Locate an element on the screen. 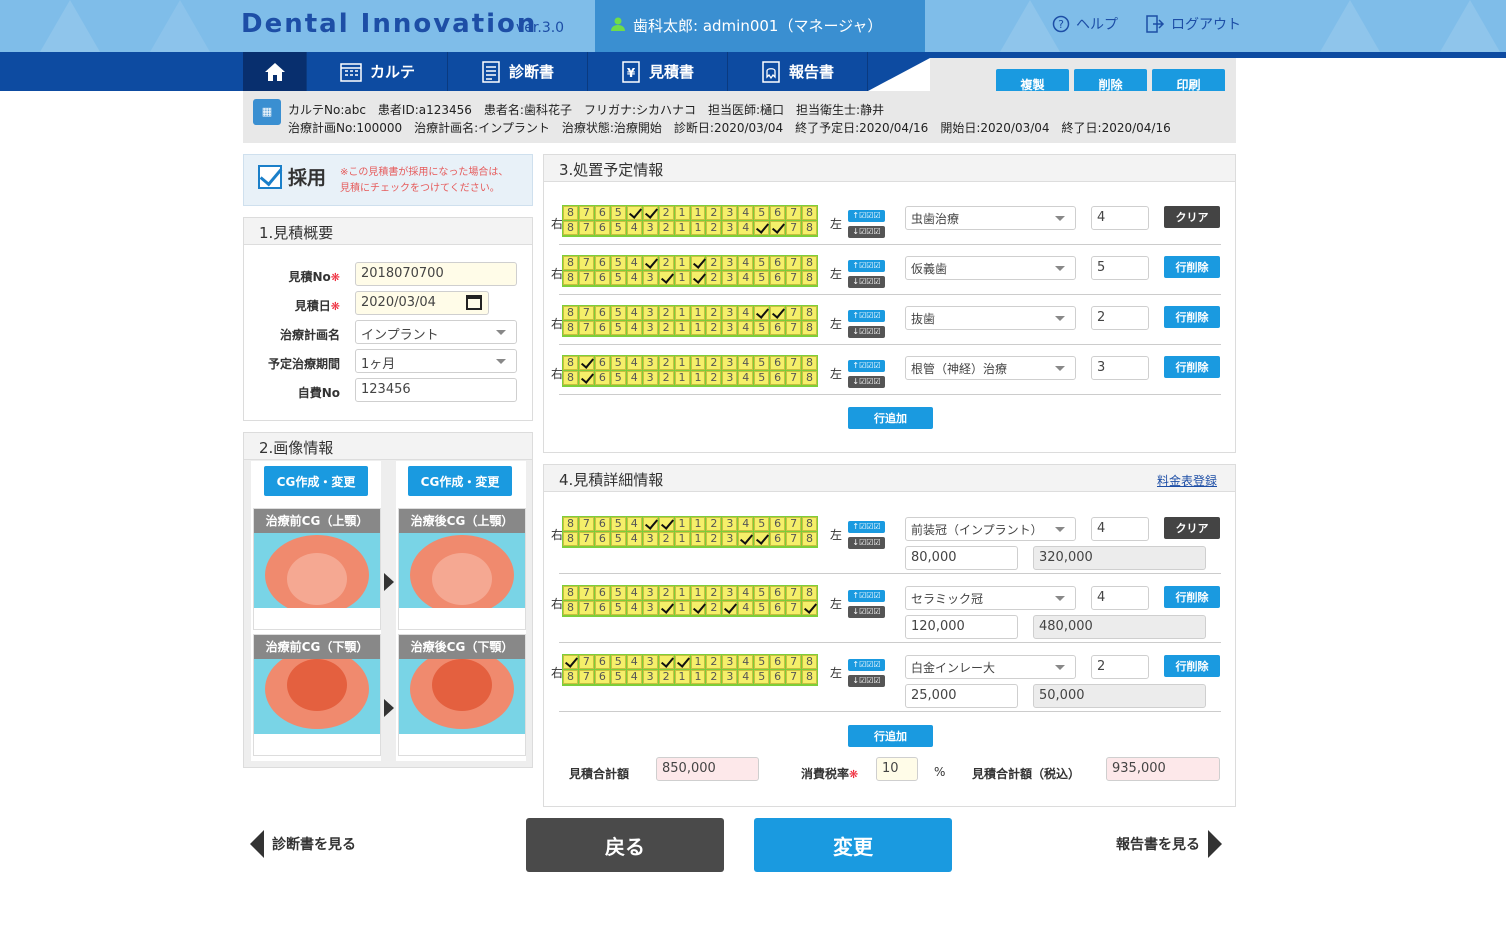 The image size is (1506, 932). adoption-checkbox is located at coordinates (270, 177).